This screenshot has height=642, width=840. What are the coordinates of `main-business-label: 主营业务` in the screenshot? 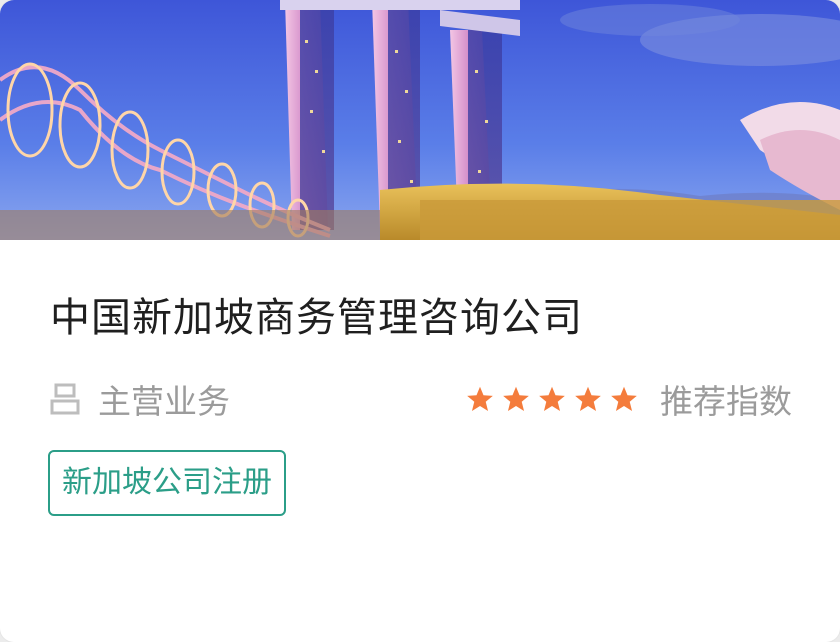 It's located at (164, 401).